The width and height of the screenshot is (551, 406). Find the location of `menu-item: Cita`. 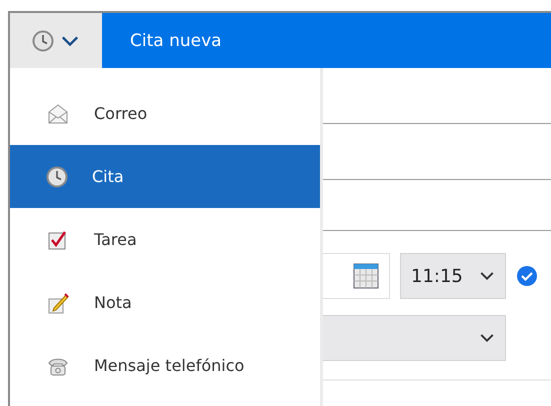

menu-item: Cita is located at coordinates (165, 176).